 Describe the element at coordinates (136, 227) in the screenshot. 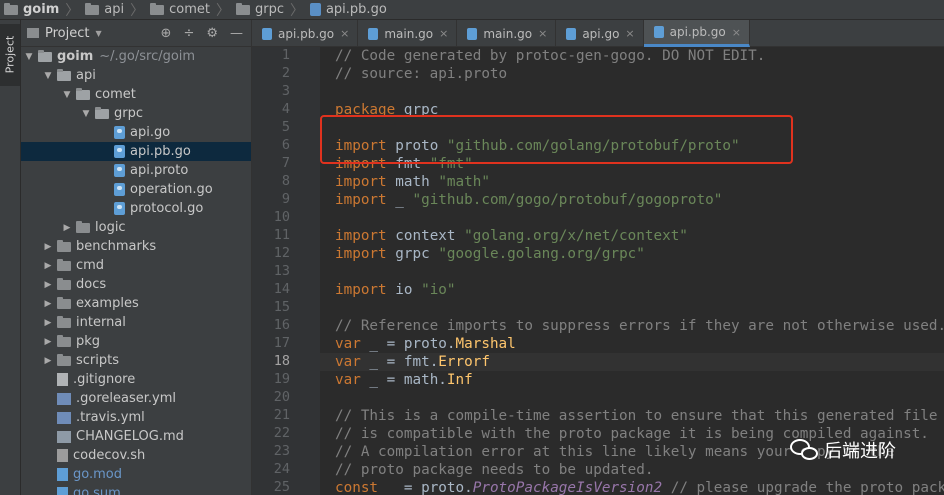

I see `tree-item: ▶ logic` at that location.